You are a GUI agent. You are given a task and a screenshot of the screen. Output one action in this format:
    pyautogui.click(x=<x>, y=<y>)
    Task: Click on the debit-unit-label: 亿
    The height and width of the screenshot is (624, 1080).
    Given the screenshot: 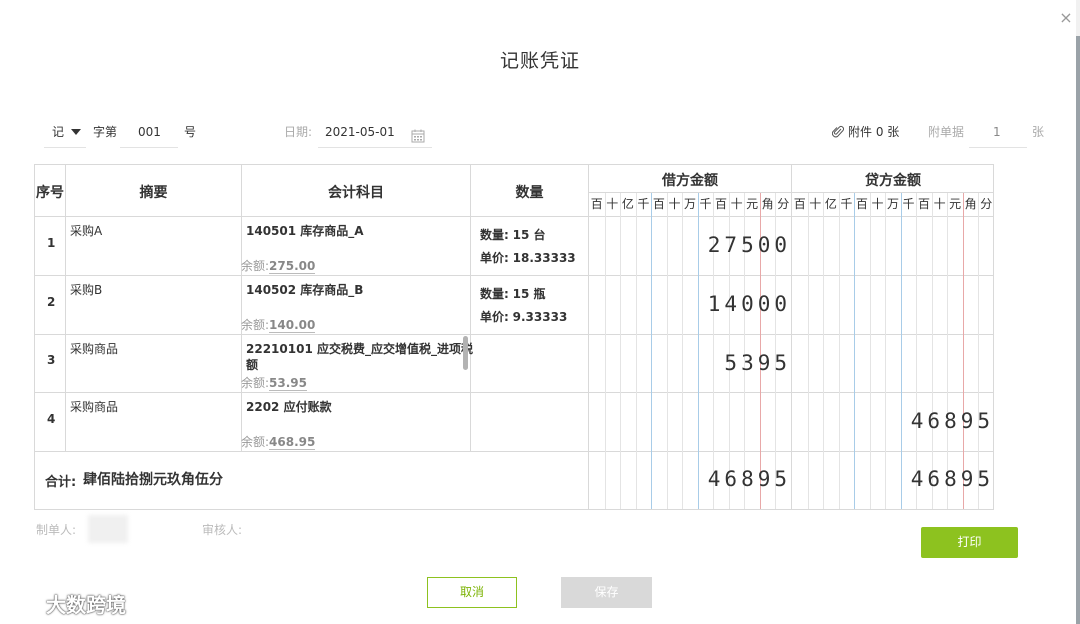 What is the action you would take?
    pyautogui.click(x=627, y=204)
    